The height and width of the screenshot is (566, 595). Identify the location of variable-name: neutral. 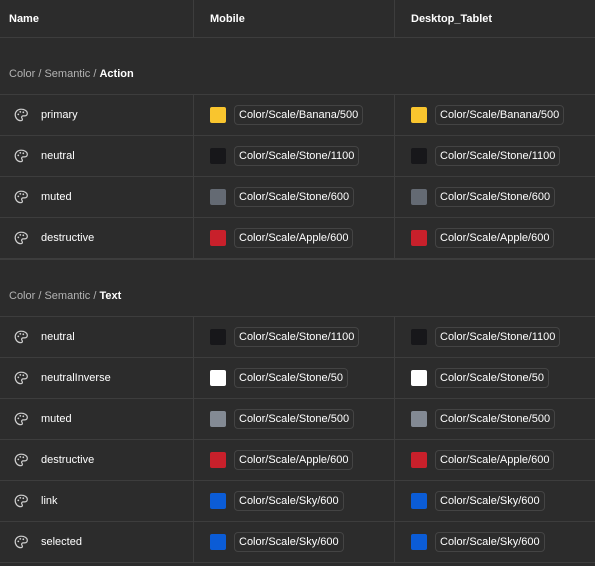
(58, 156).